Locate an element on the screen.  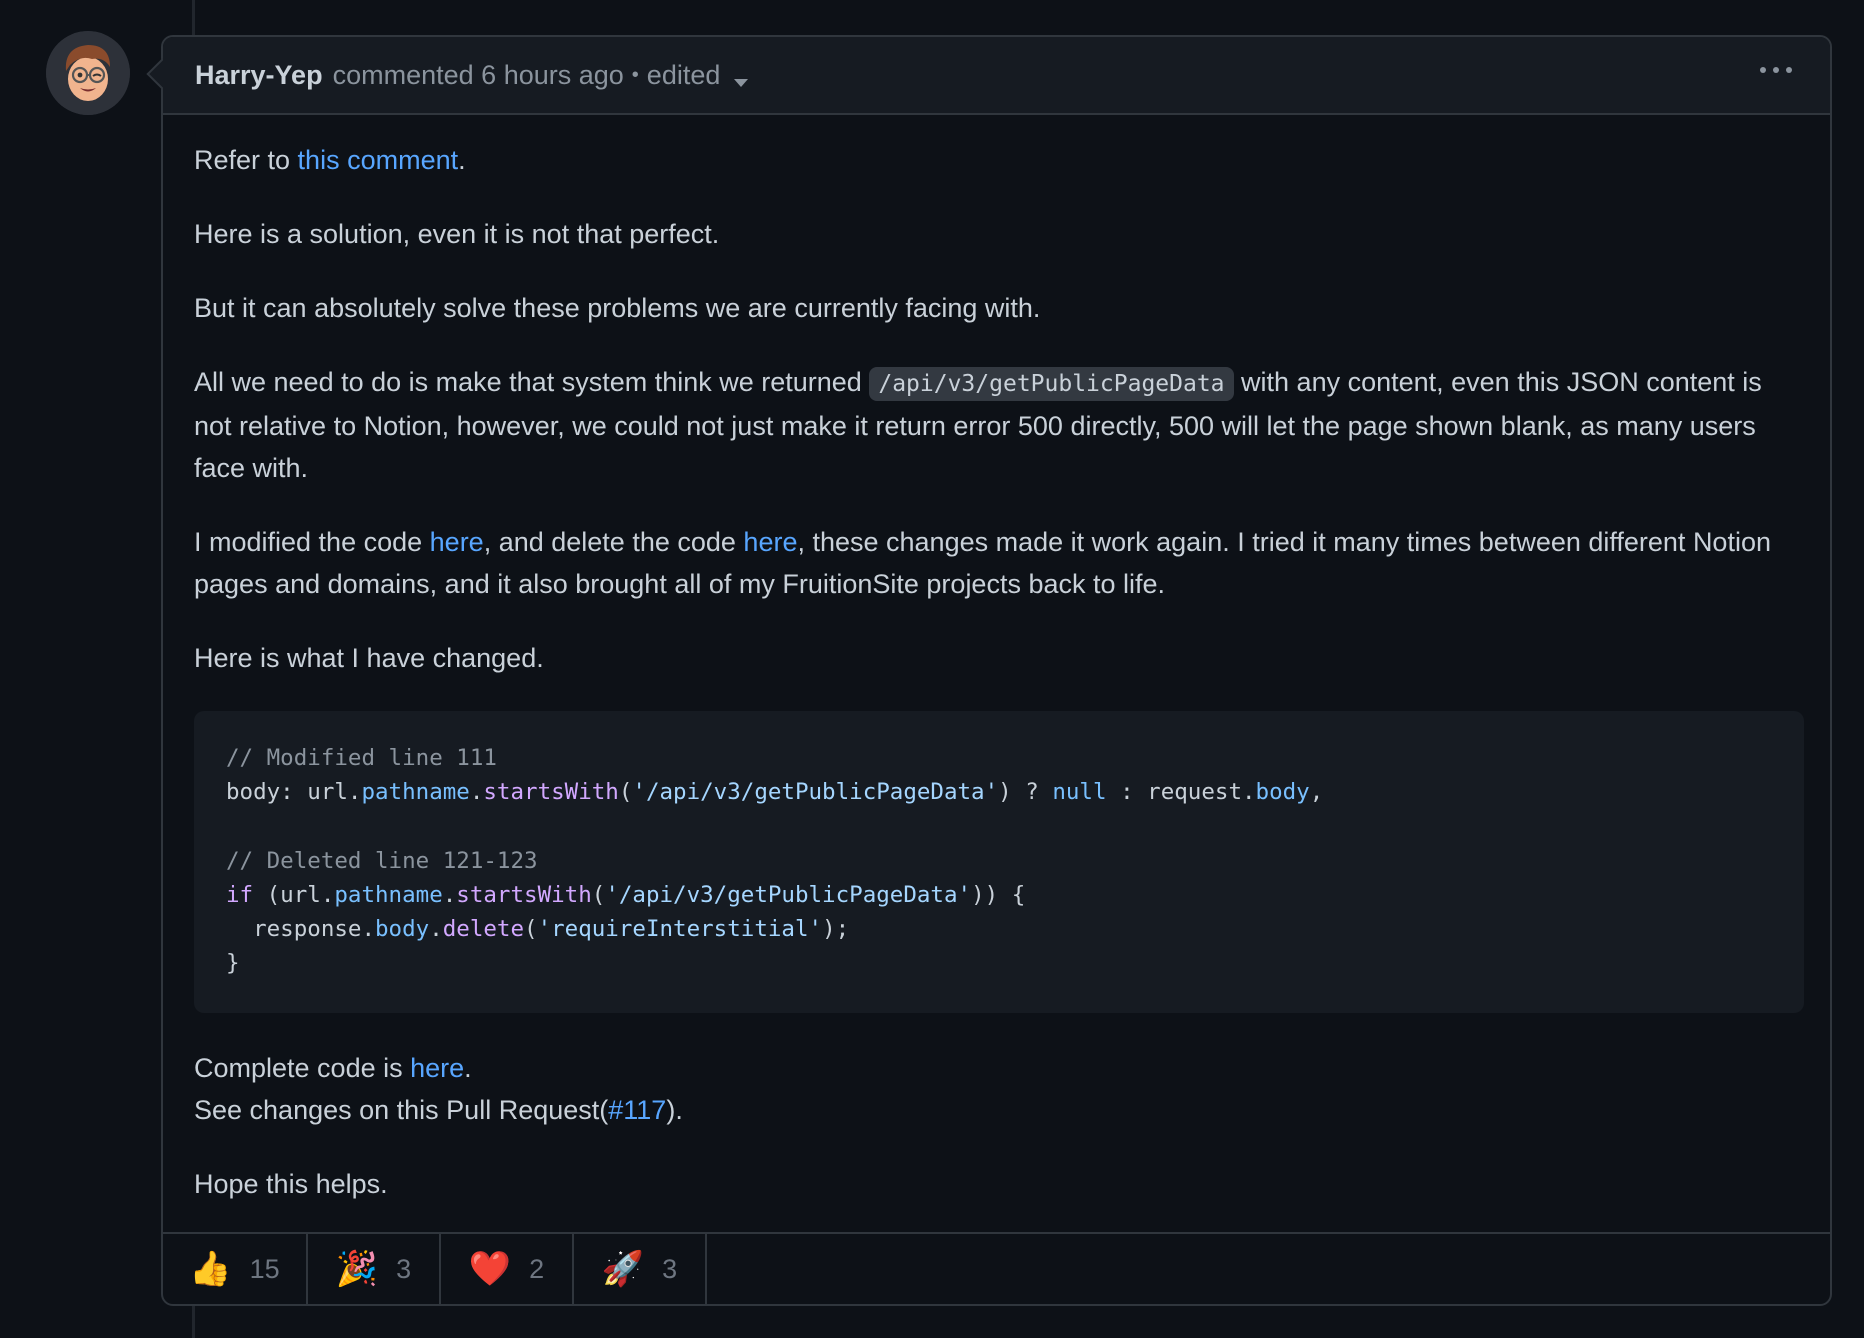
complete-code-link: here is located at coordinates (437, 1068).